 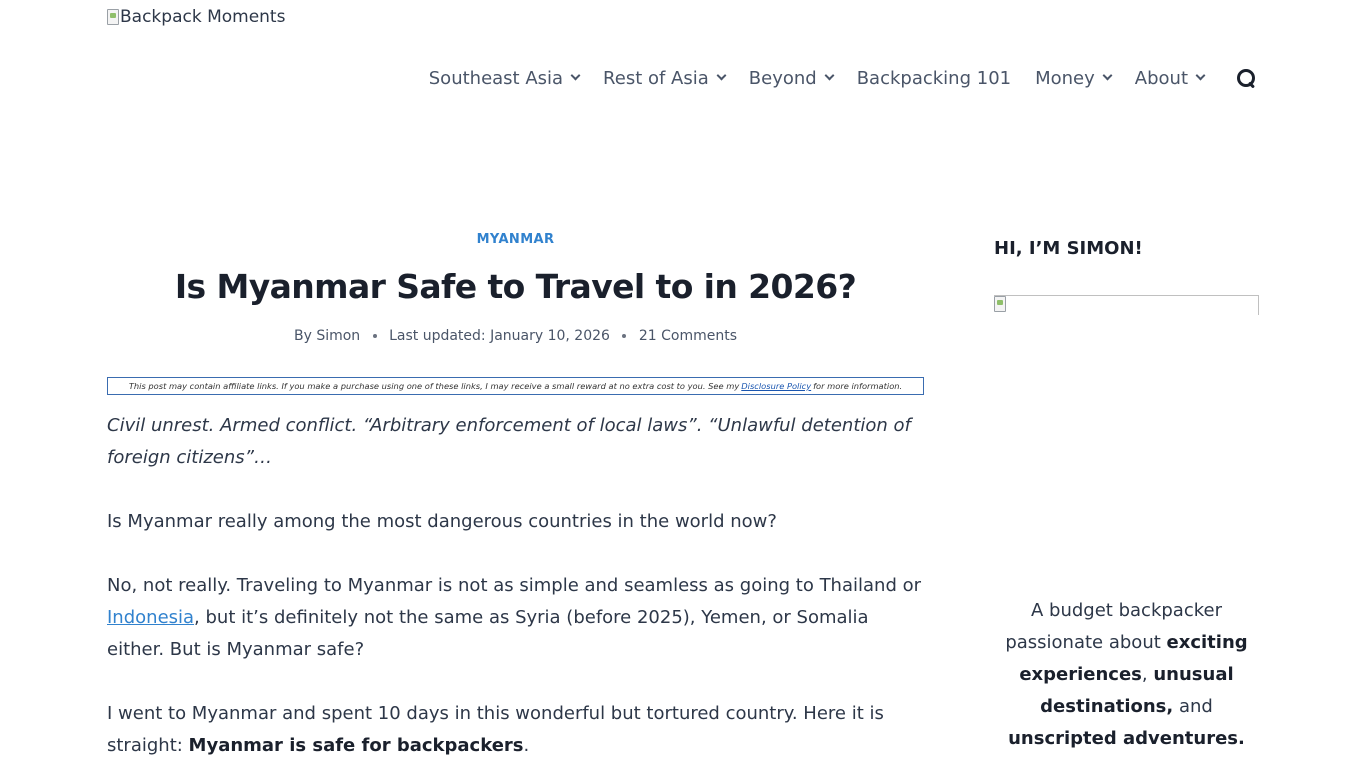 What do you see at coordinates (203, 17) in the screenshot?
I see `logo-alt-text: Backpack Moments` at bounding box center [203, 17].